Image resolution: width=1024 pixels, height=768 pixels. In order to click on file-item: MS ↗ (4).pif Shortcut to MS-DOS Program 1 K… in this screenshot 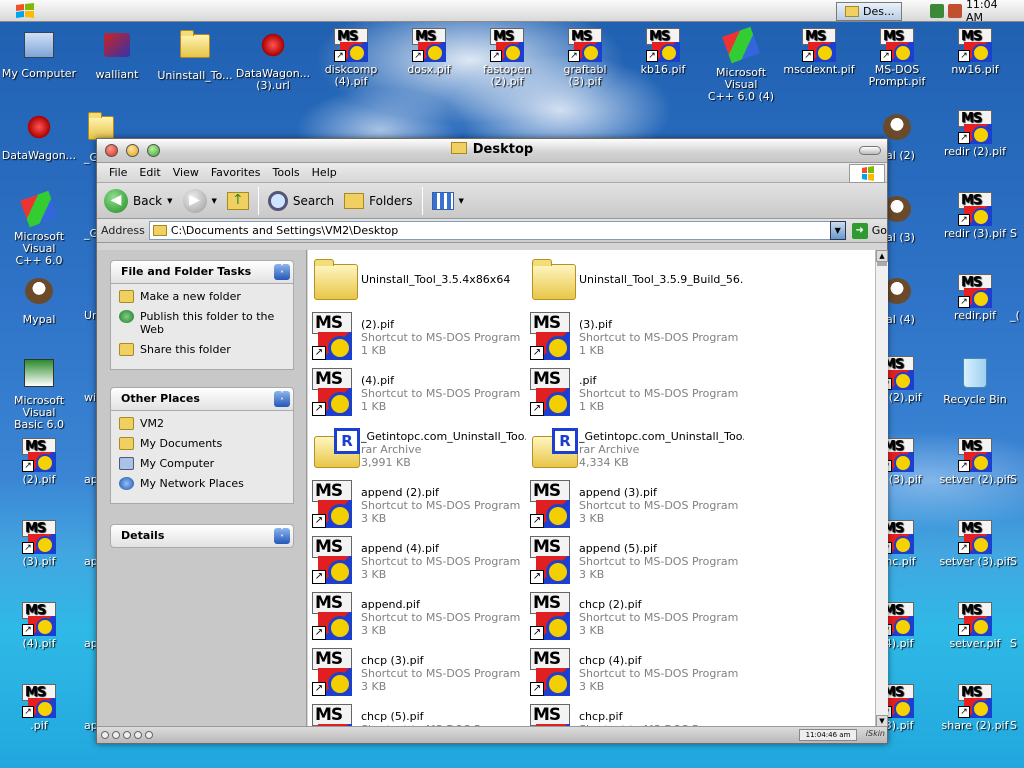, I will do `click(417, 395)`.